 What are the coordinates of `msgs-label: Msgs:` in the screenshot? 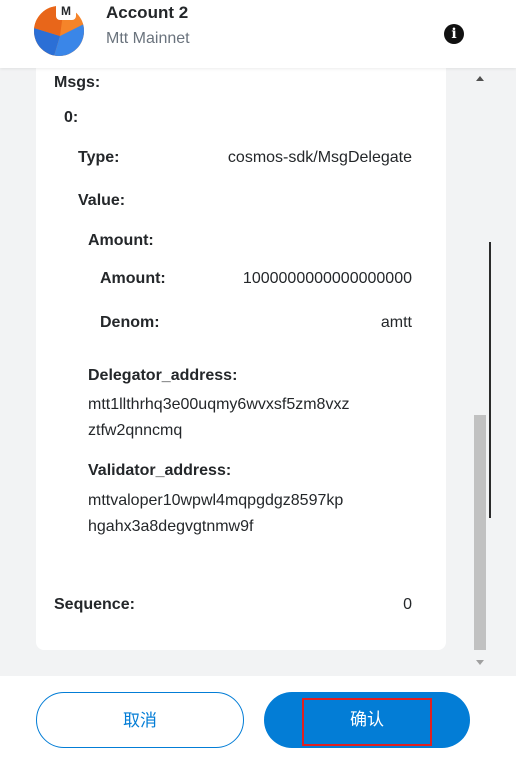 It's located at (77, 82).